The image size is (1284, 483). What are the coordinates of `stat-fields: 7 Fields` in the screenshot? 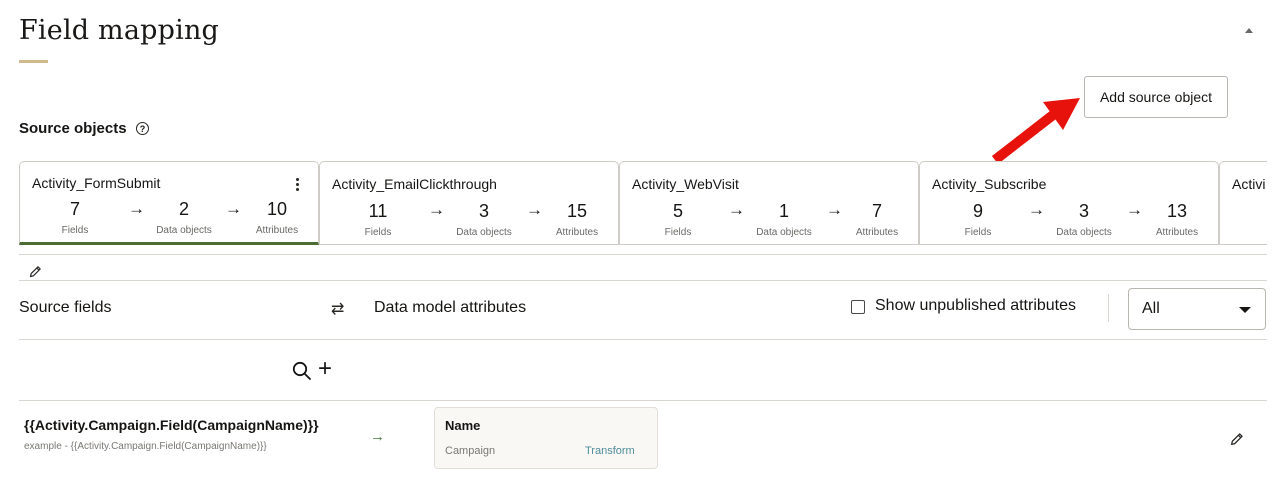 It's located at (75, 217).